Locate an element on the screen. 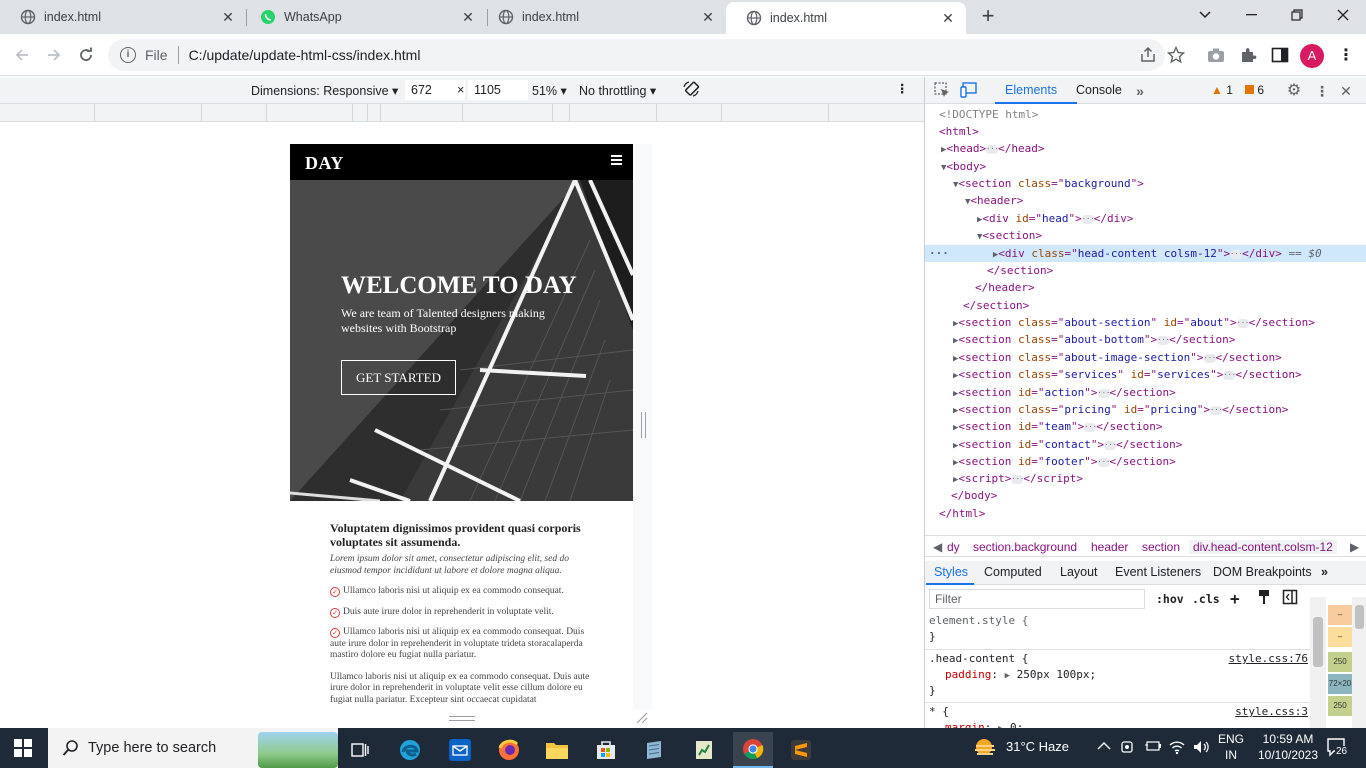 The height and width of the screenshot is (768, 1366). sheets-app-icon is located at coordinates (704, 750).